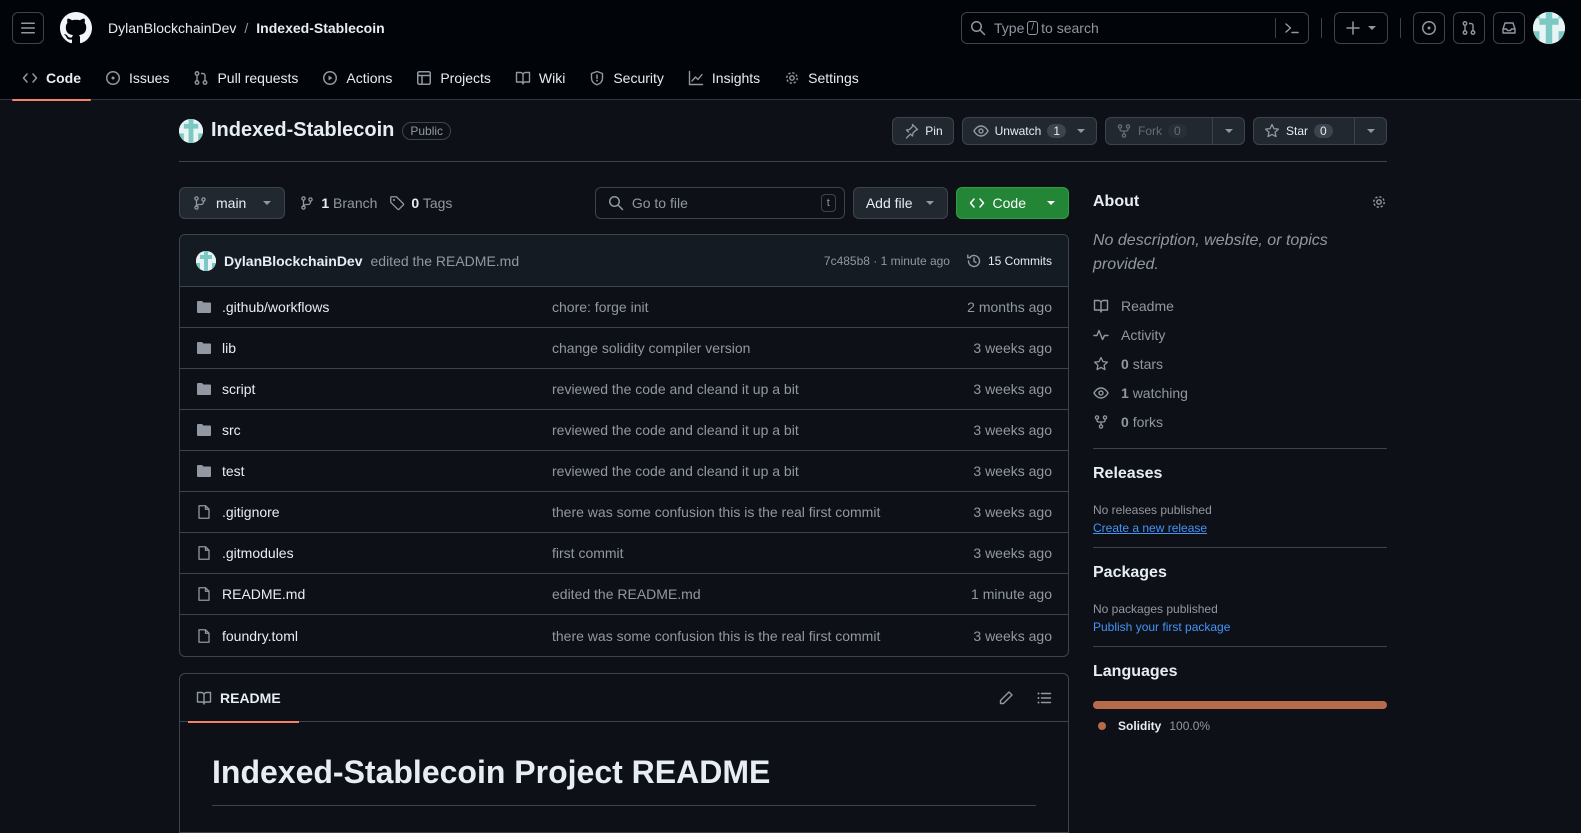 The width and height of the screenshot is (1581, 833). Describe the element at coordinates (1011, 594) in the screenshot. I see `file-date: 1 minute ago` at that location.